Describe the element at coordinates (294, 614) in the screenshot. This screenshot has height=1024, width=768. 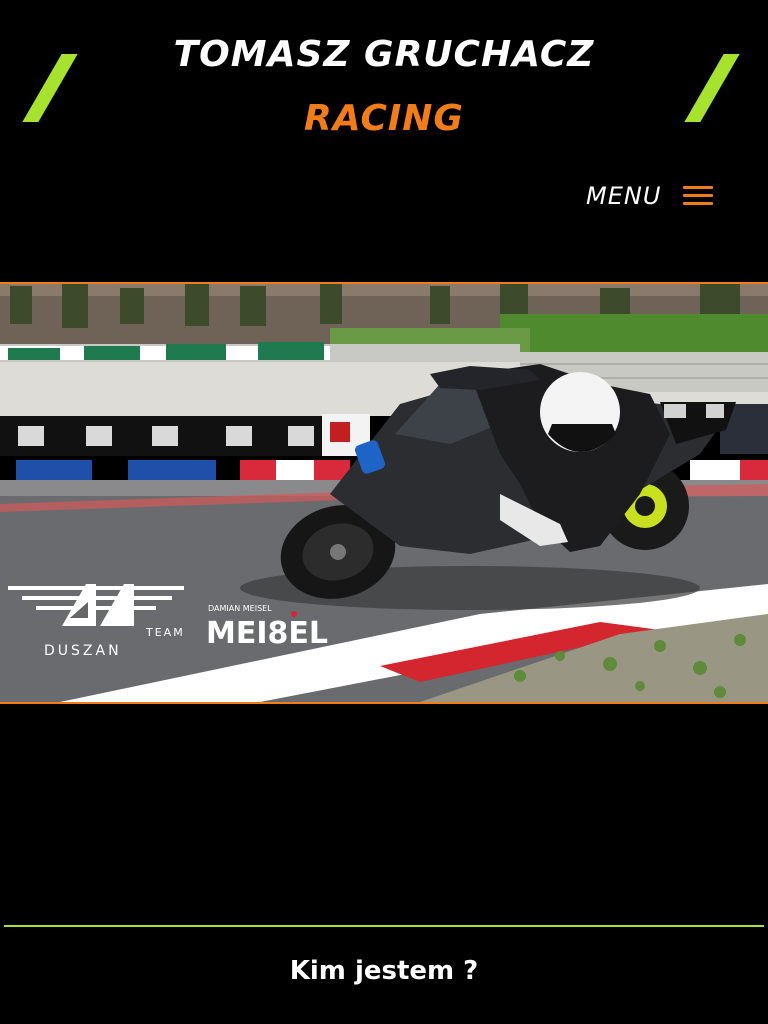
I see `sponsor-right-dot-icon` at that location.